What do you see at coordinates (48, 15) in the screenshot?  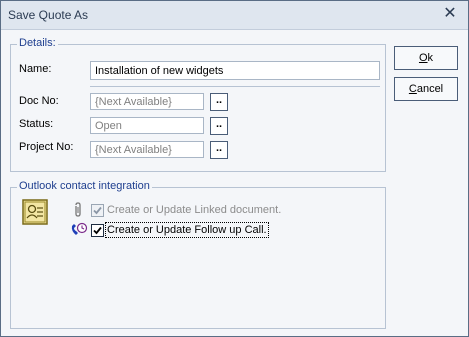 I see `dialog-title: Save Quote As` at bounding box center [48, 15].